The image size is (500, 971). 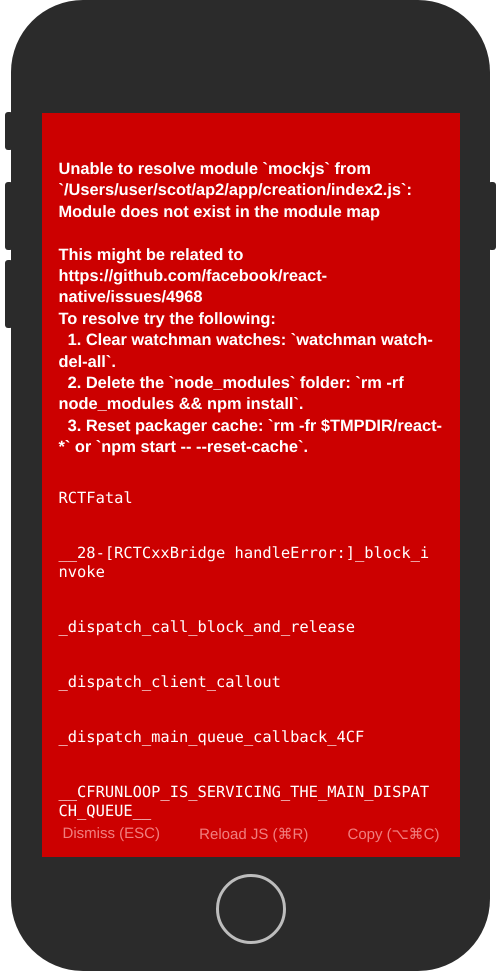 What do you see at coordinates (244, 563) in the screenshot?
I see `stack-frame: __28-[RCTCxxBridge handleError:]_block_invoke` at bounding box center [244, 563].